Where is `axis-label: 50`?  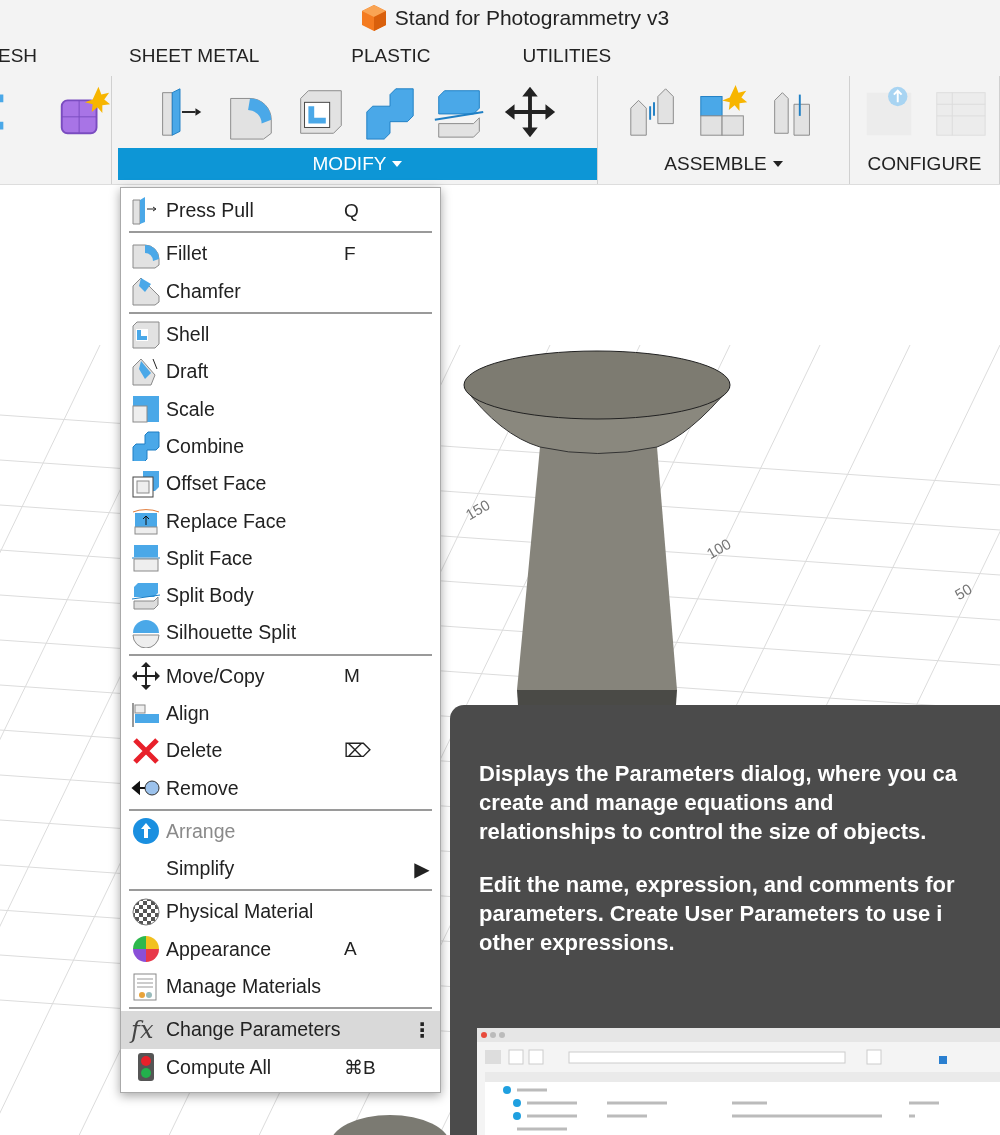
axis-label: 50 is located at coordinates (963, 591).